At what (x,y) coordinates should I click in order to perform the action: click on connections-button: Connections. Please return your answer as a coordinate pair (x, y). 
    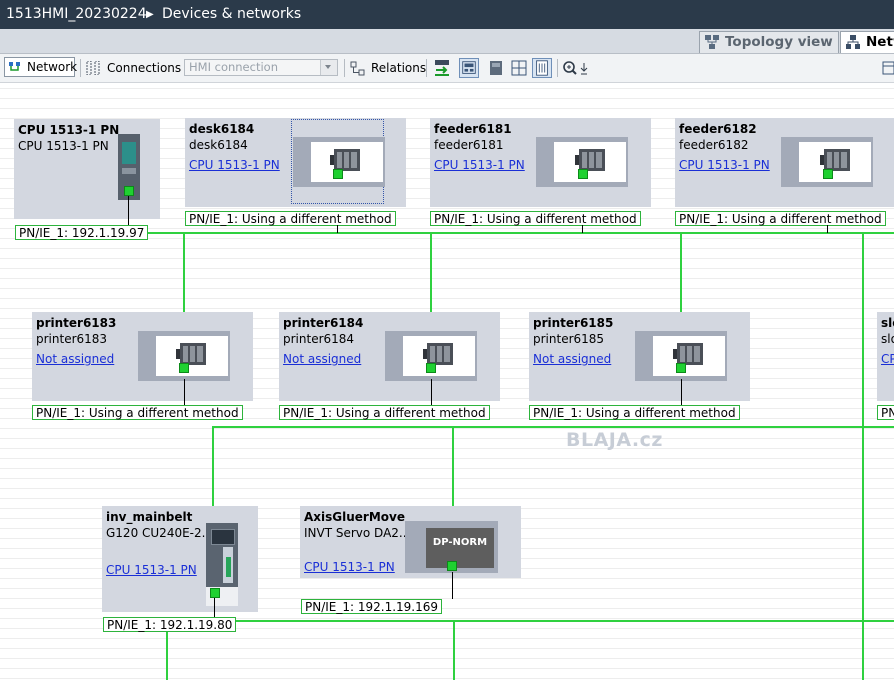
    Looking at the image, I should click on (144, 68).